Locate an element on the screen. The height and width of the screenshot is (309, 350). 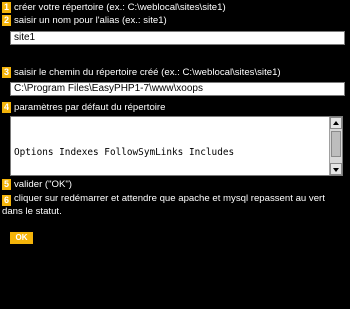
param-line: Allow from all is located at coordinates (54, 275).